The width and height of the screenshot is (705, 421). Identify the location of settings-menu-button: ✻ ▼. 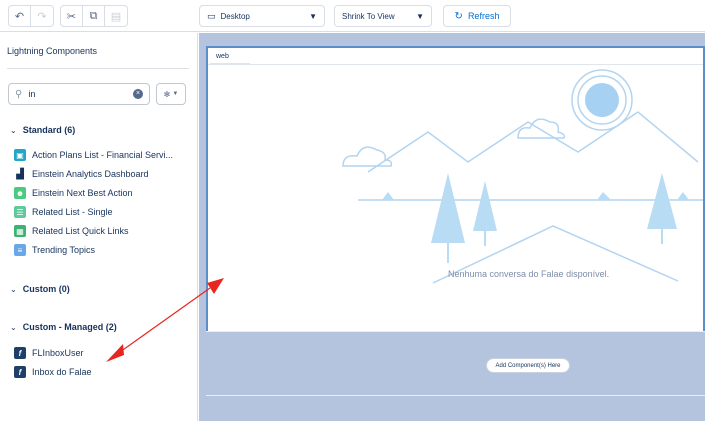
(171, 94).